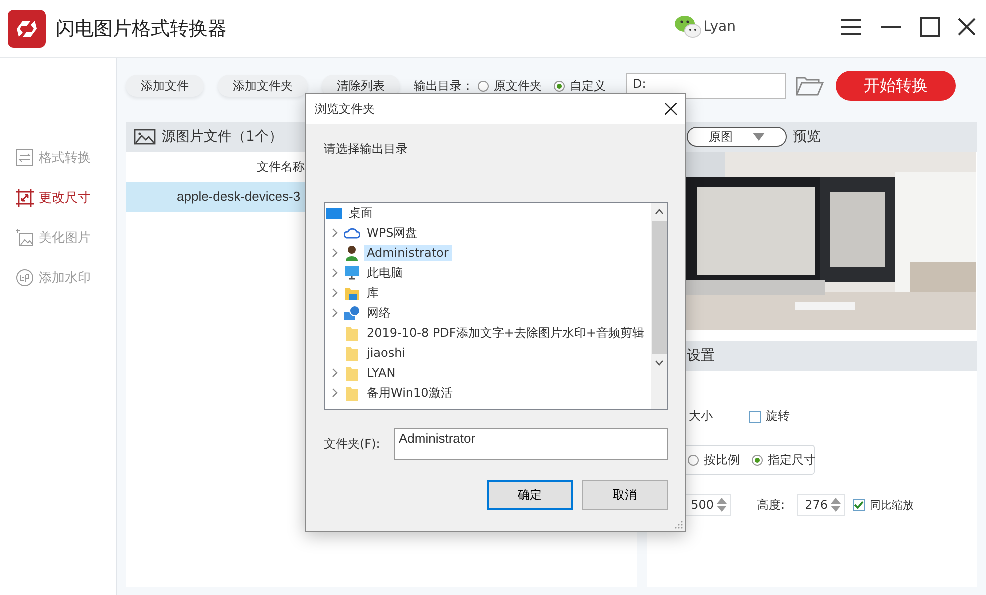 This screenshot has height=595, width=986. Describe the element at coordinates (821, 505) in the screenshot. I see `number-field: 276` at that location.